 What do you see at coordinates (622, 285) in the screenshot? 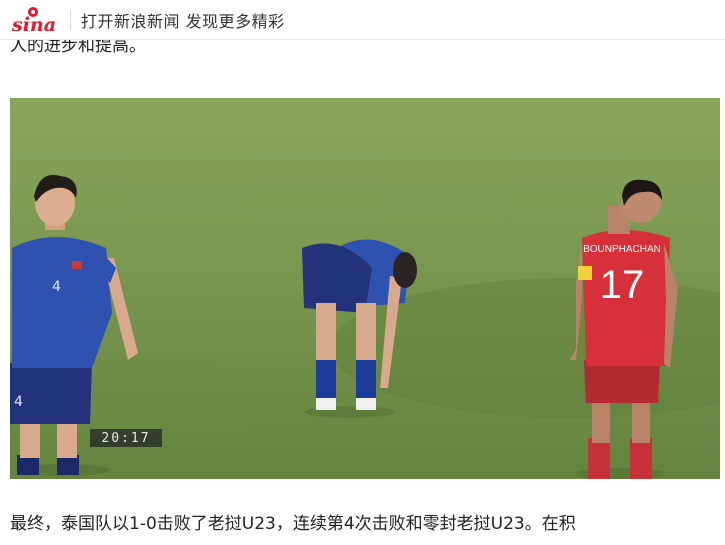
I see `jersey-number-red: 17` at bounding box center [622, 285].